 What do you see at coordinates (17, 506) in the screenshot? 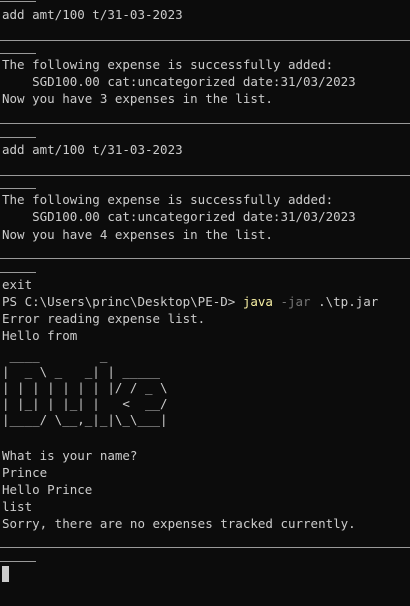
I see `terminal-line: list` at bounding box center [17, 506].